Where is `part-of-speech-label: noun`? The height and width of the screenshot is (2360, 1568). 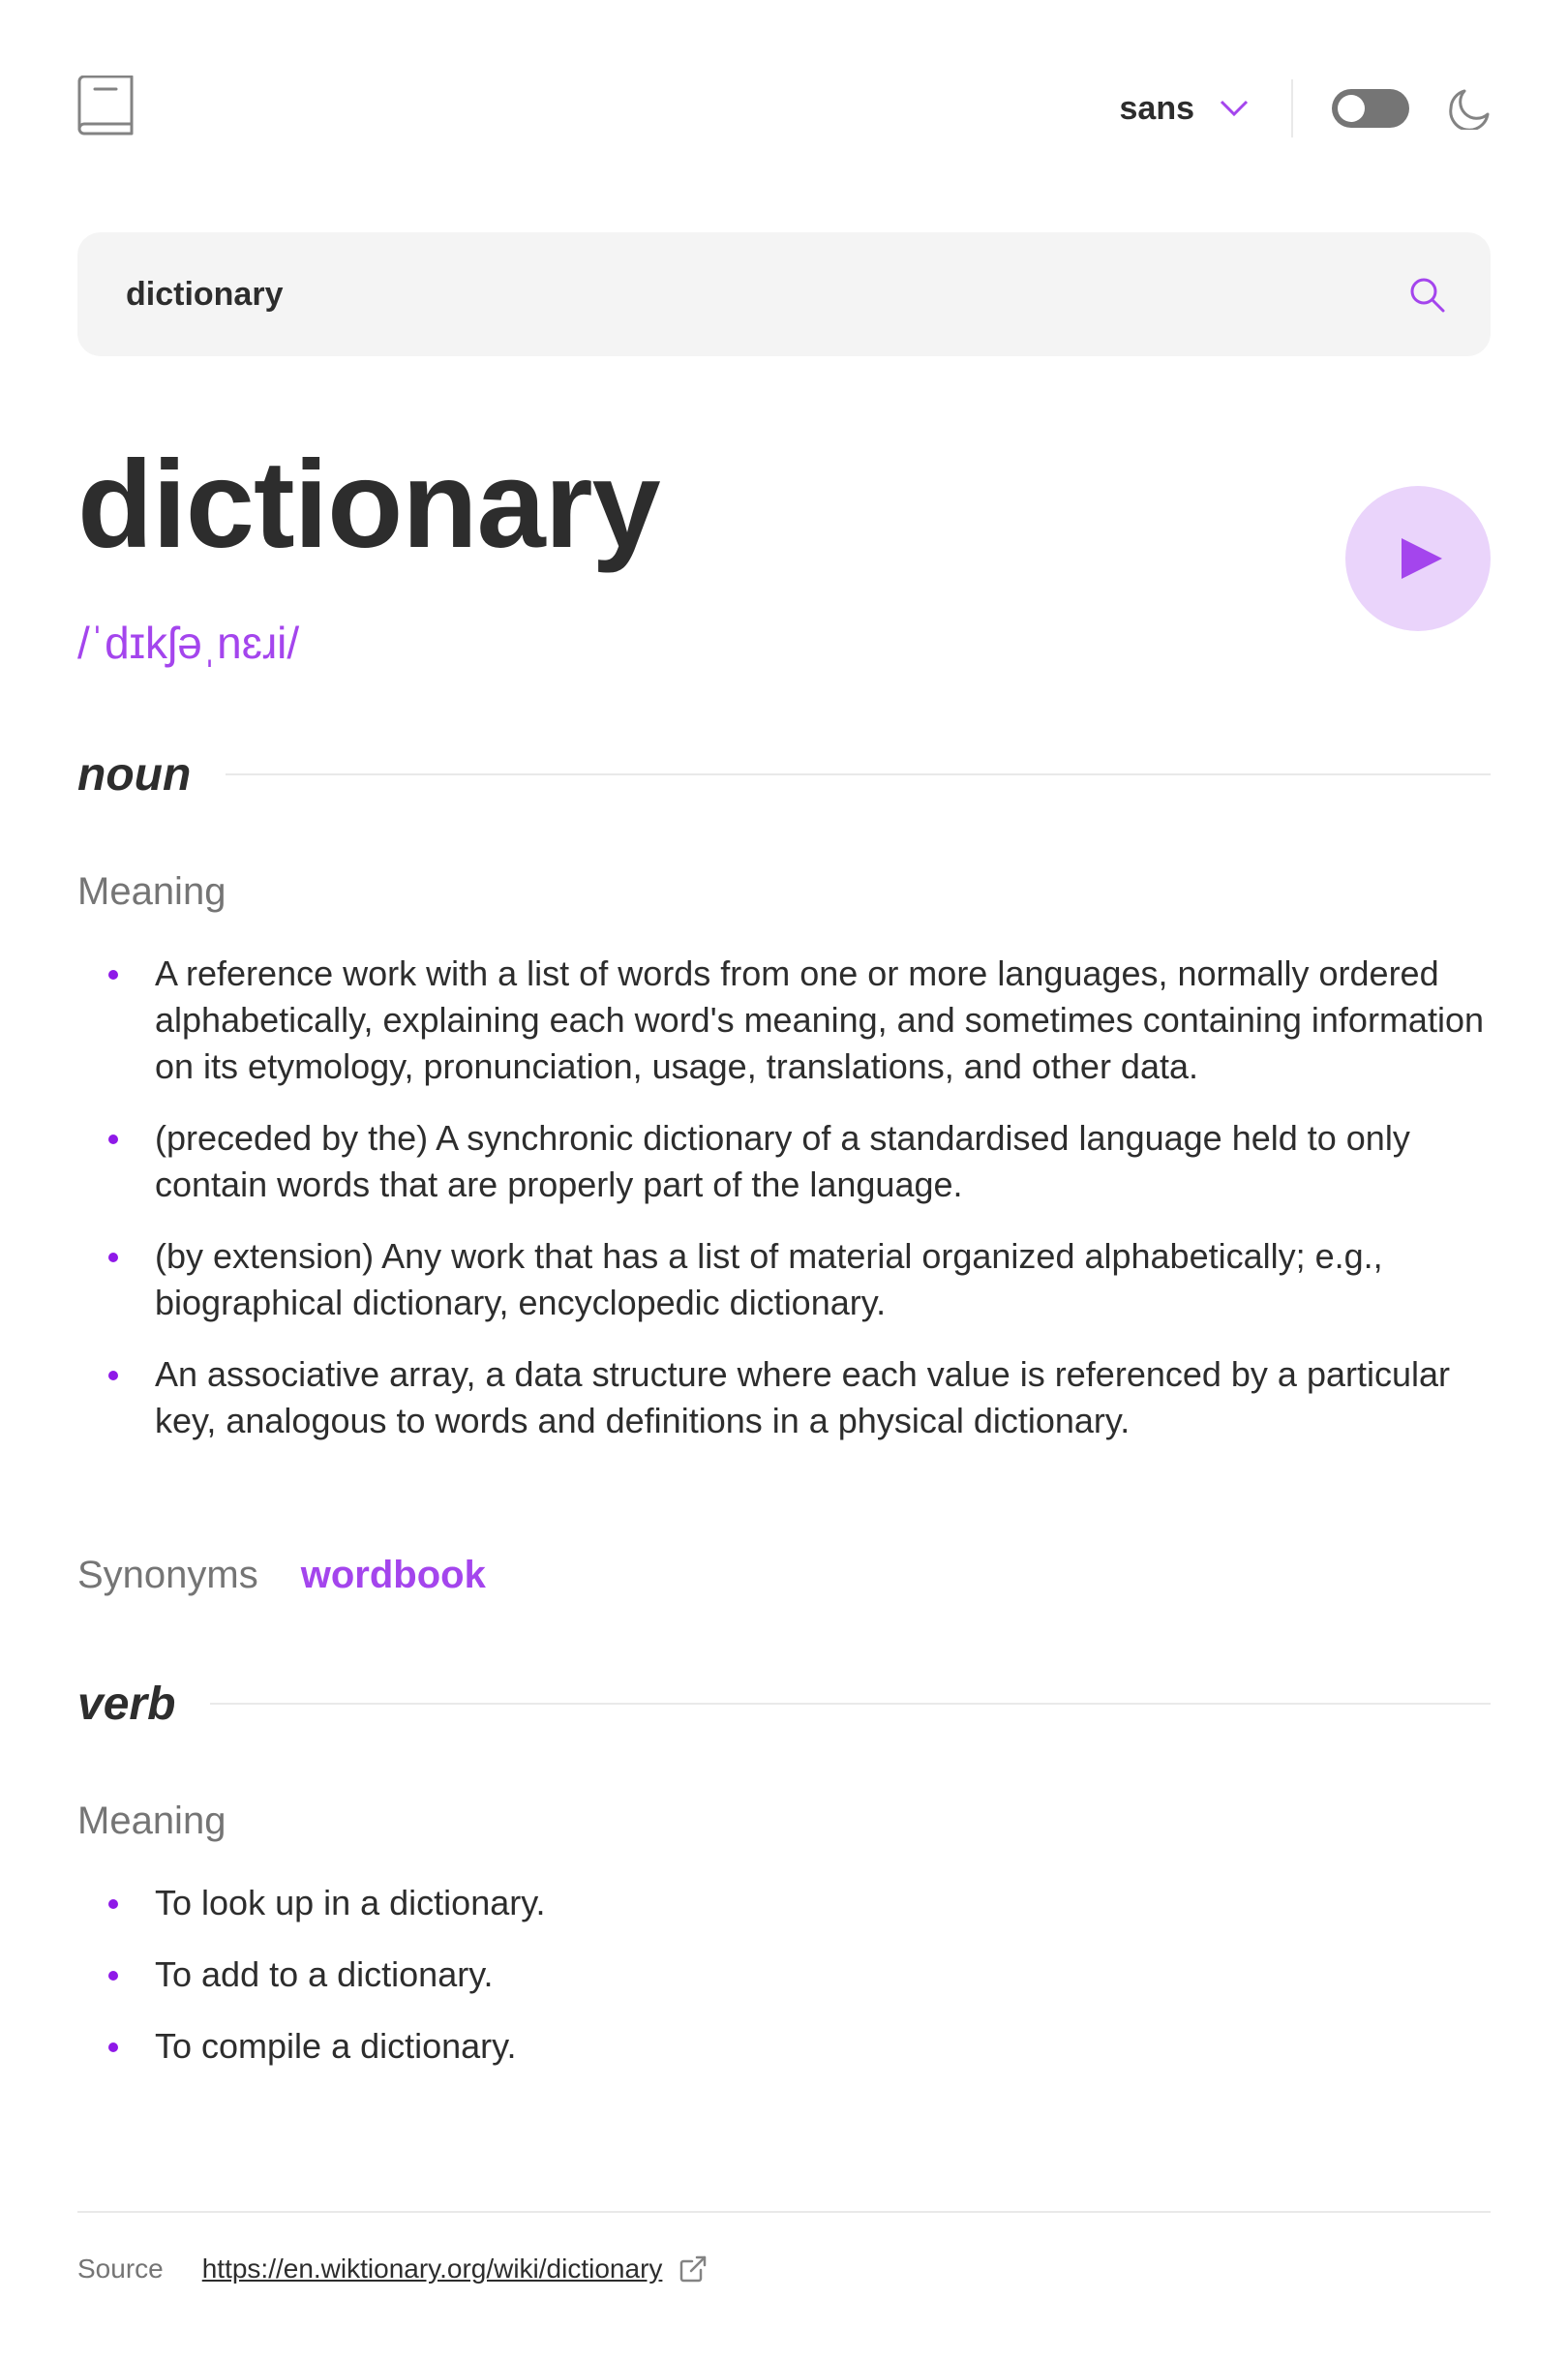 part-of-speech-label: noun is located at coordinates (134, 774).